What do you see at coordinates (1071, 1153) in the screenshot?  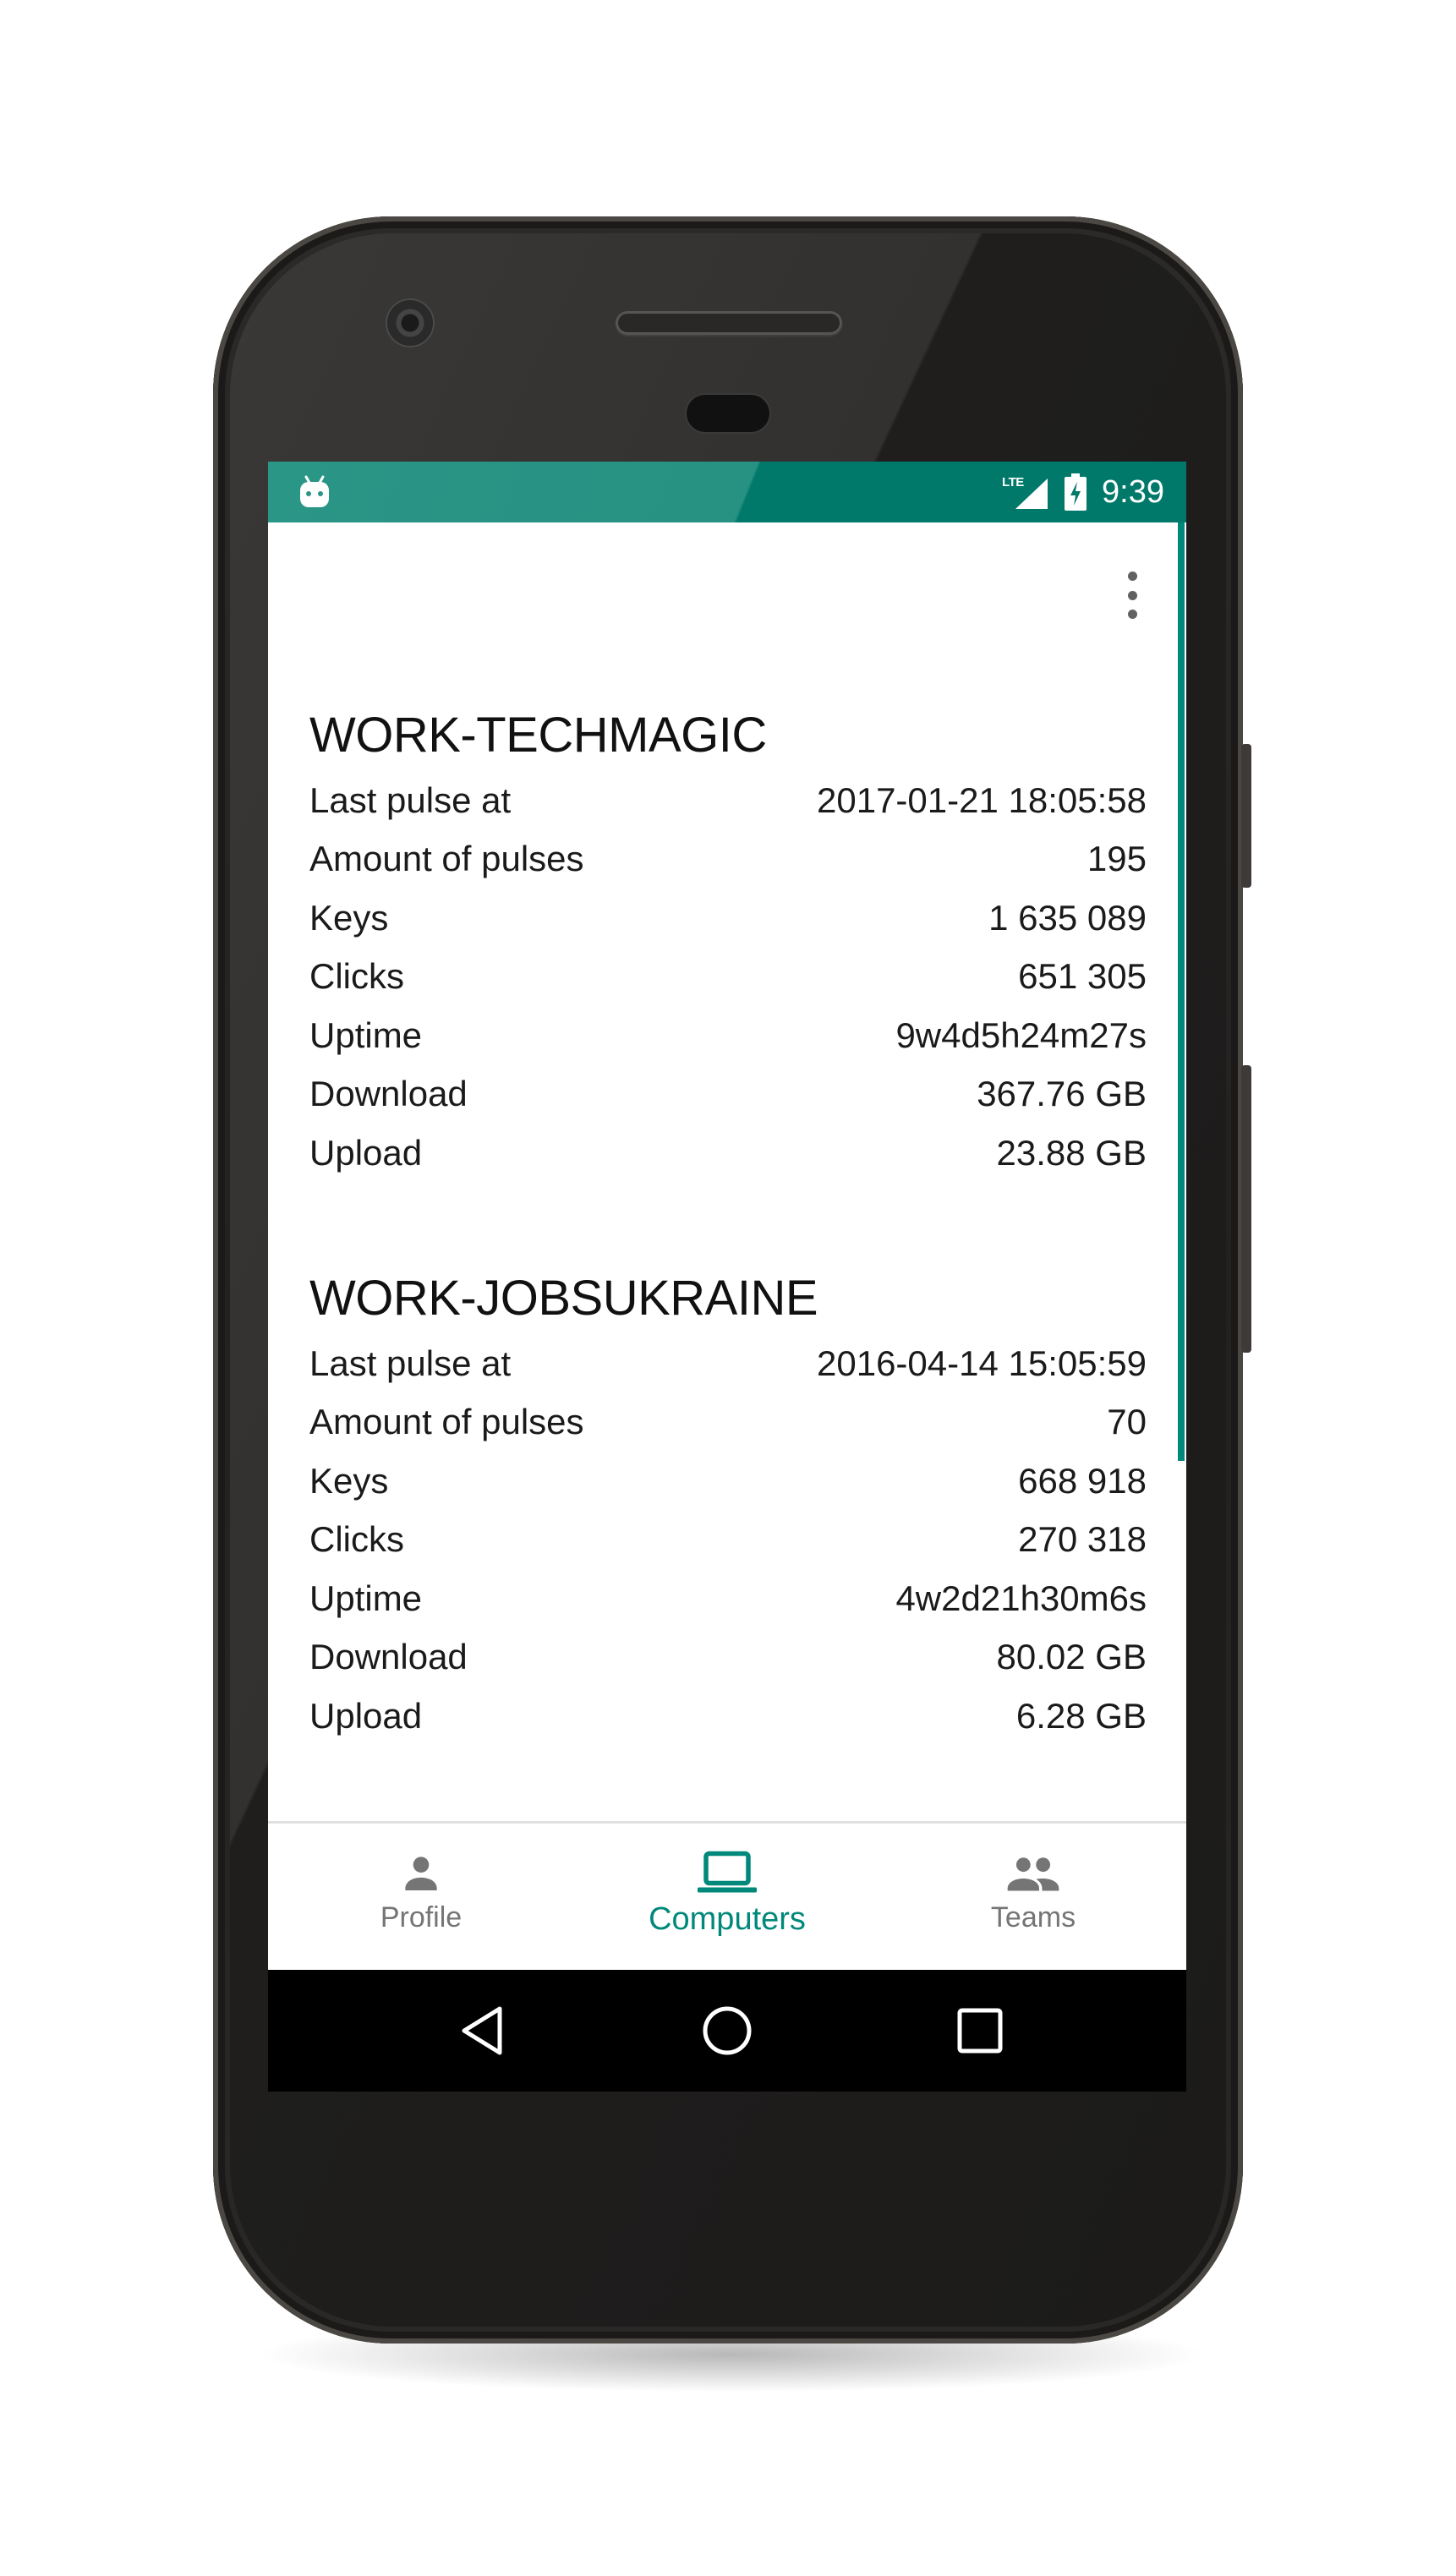 I see `stat-value: 23.88 GB` at bounding box center [1071, 1153].